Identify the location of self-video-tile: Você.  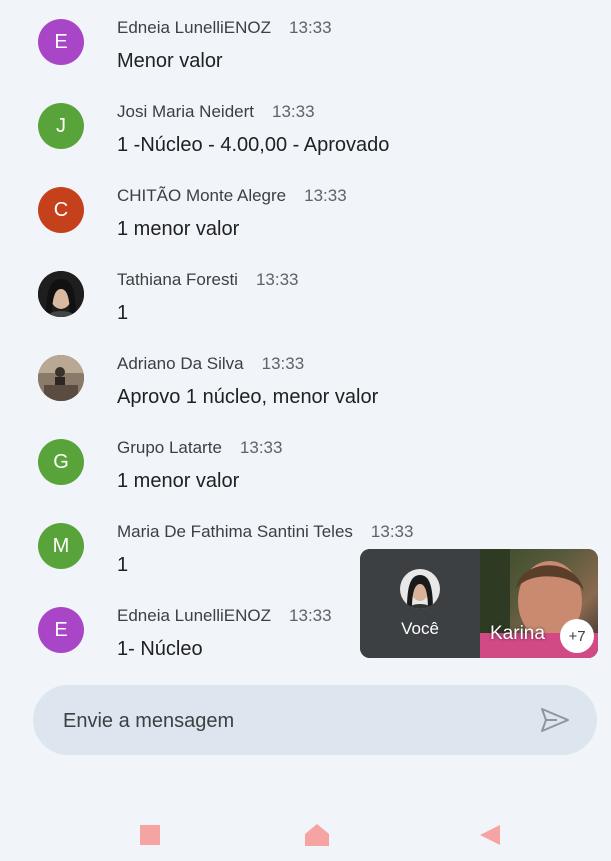
(420, 603).